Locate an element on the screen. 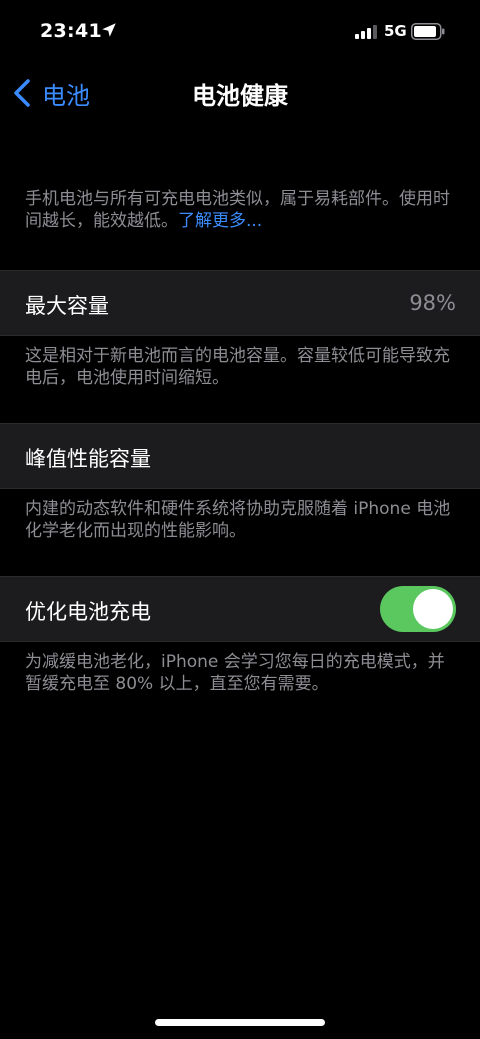  navigation-bar: 电池 电池健康 is located at coordinates (240, 92).